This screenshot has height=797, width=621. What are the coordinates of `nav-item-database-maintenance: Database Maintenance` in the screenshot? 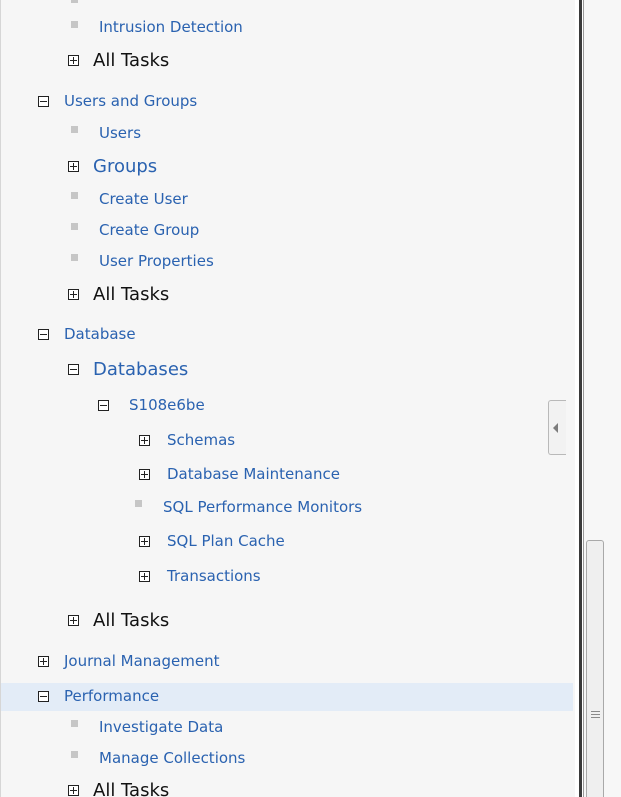 It's located at (253, 474).